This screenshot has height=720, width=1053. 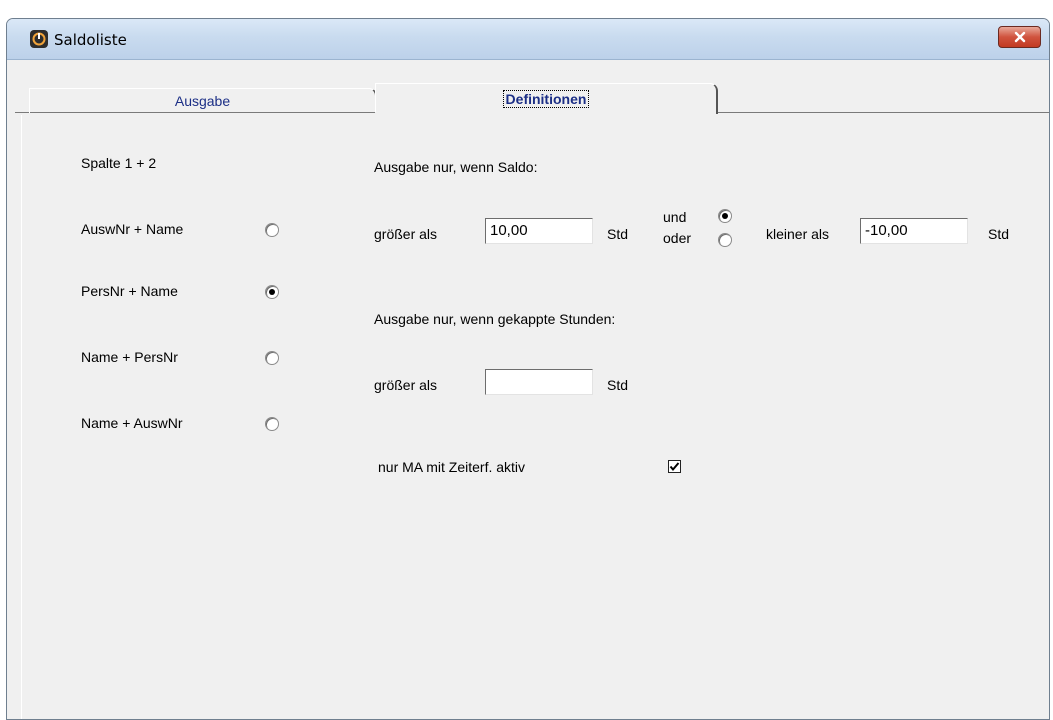 I want to click on option-name-auswnr-label: Name + AuswNr, so click(x=132, y=423).